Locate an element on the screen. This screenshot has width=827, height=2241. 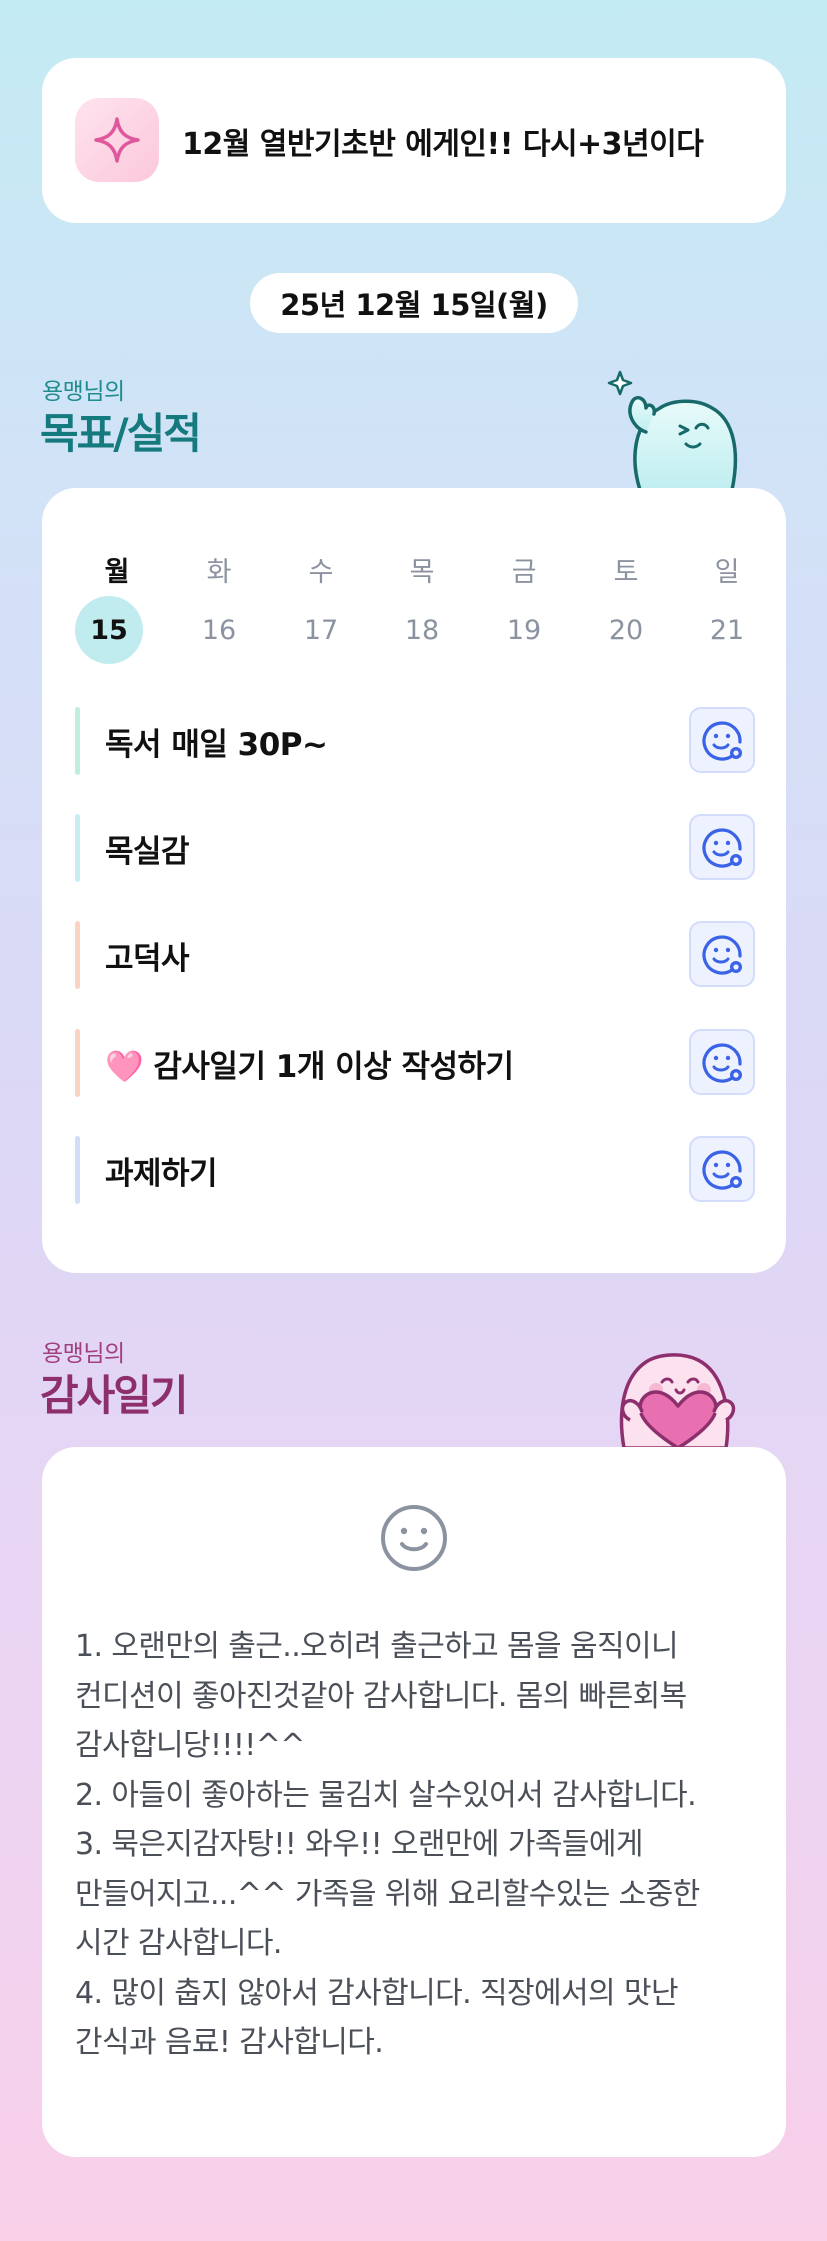
day-num-wed: 17 is located at coordinates (321, 630).